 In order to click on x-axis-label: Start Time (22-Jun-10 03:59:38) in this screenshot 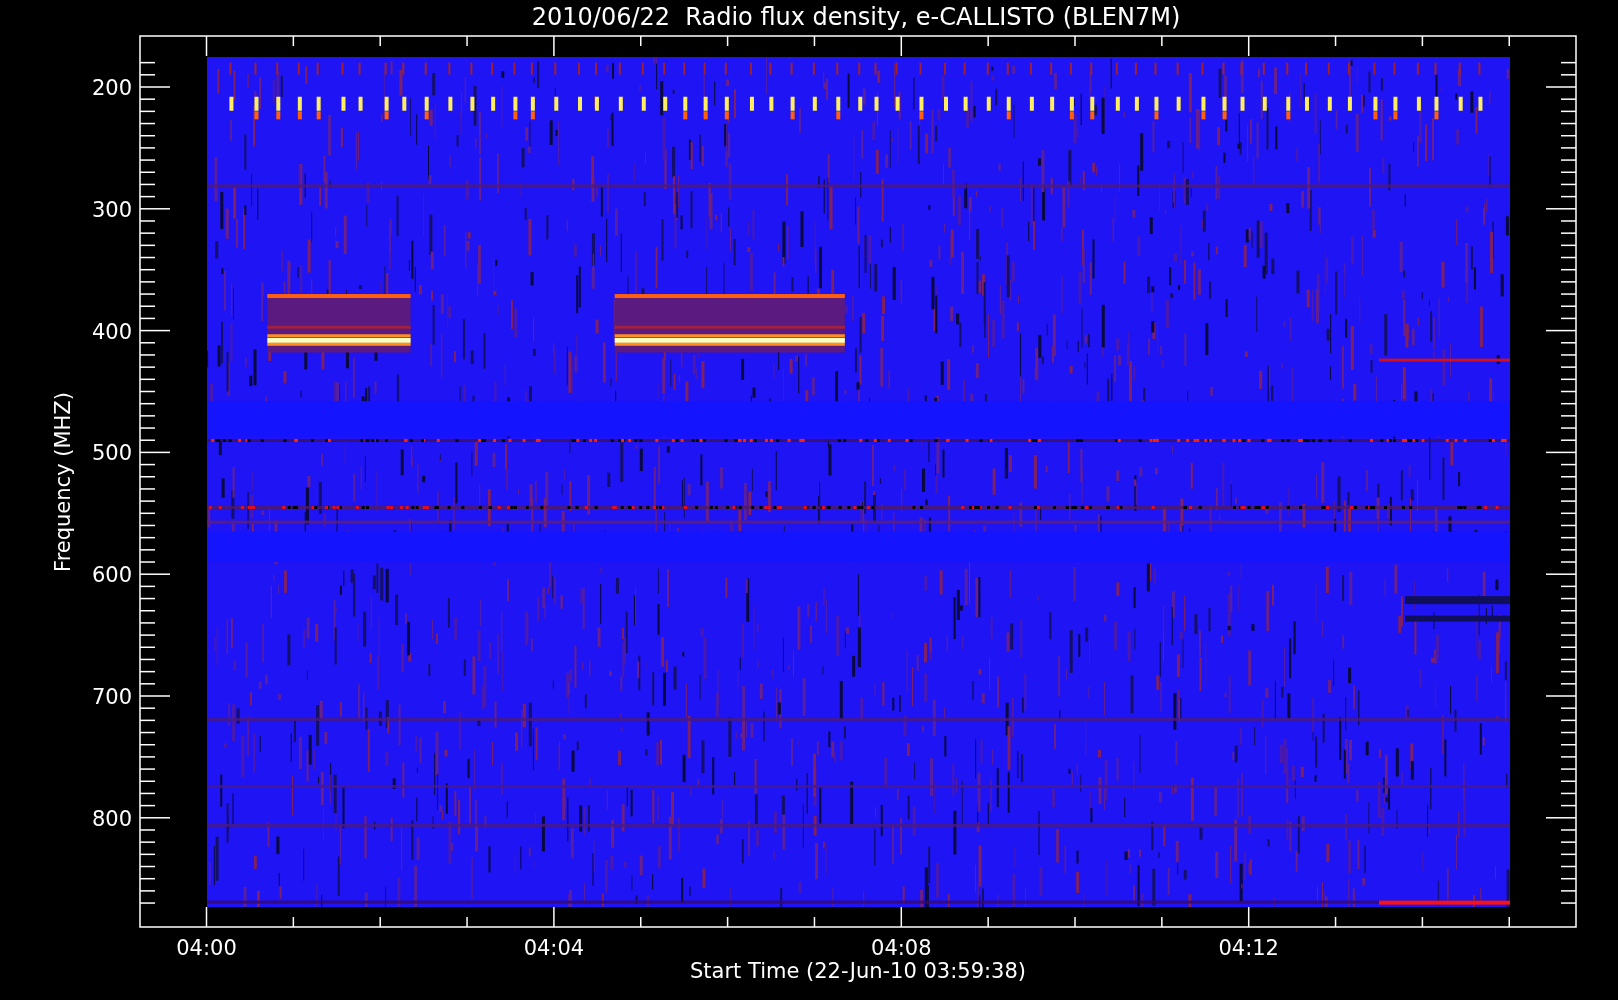, I will do `click(858, 971)`.